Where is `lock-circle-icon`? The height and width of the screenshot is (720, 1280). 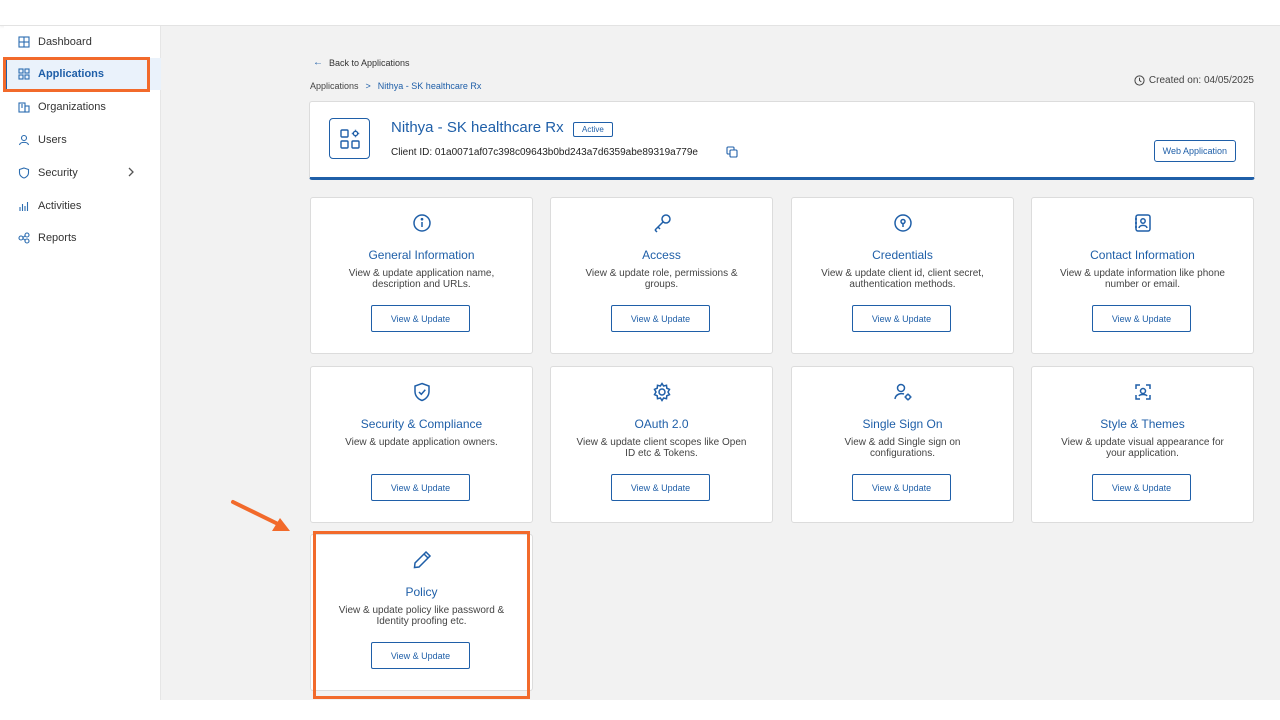
lock-circle-icon is located at coordinates (903, 223).